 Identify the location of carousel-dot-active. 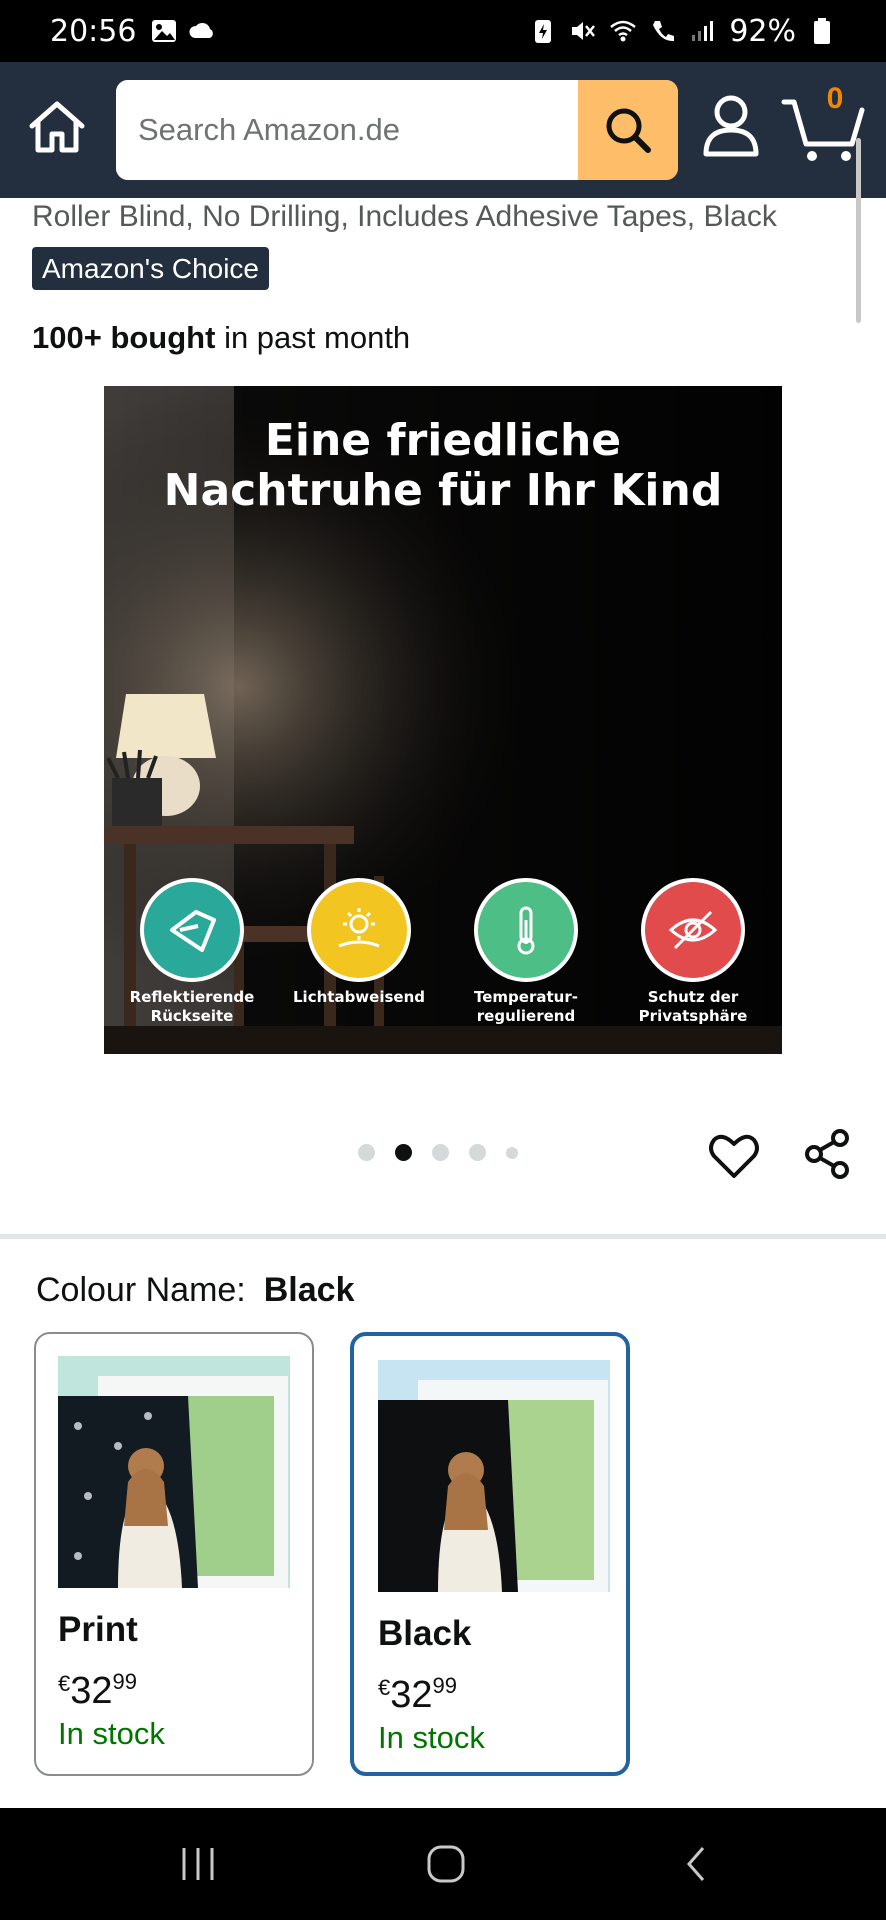
(403, 1152).